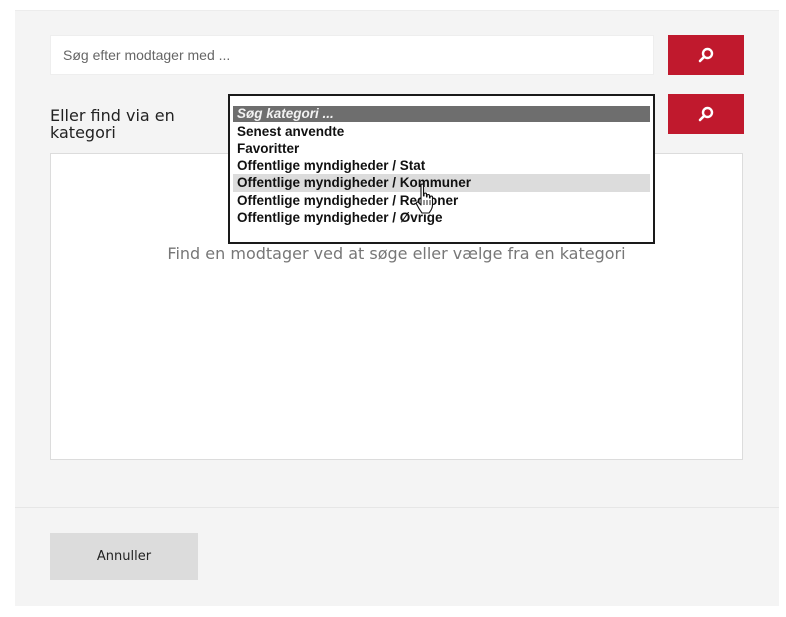 The image size is (786, 617). I want to click on dropdown-option-recent: Senest anvendte, so click(441, 131).